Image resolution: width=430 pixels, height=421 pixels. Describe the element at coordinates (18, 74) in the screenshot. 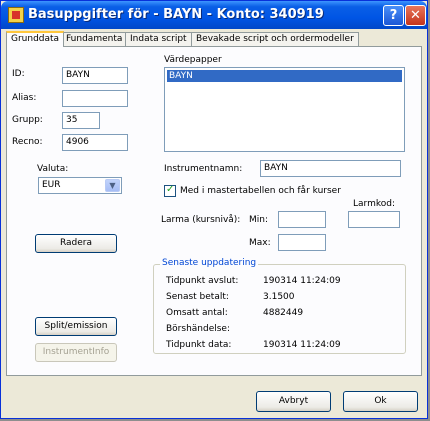

I see `id-label: ID:` at that location.